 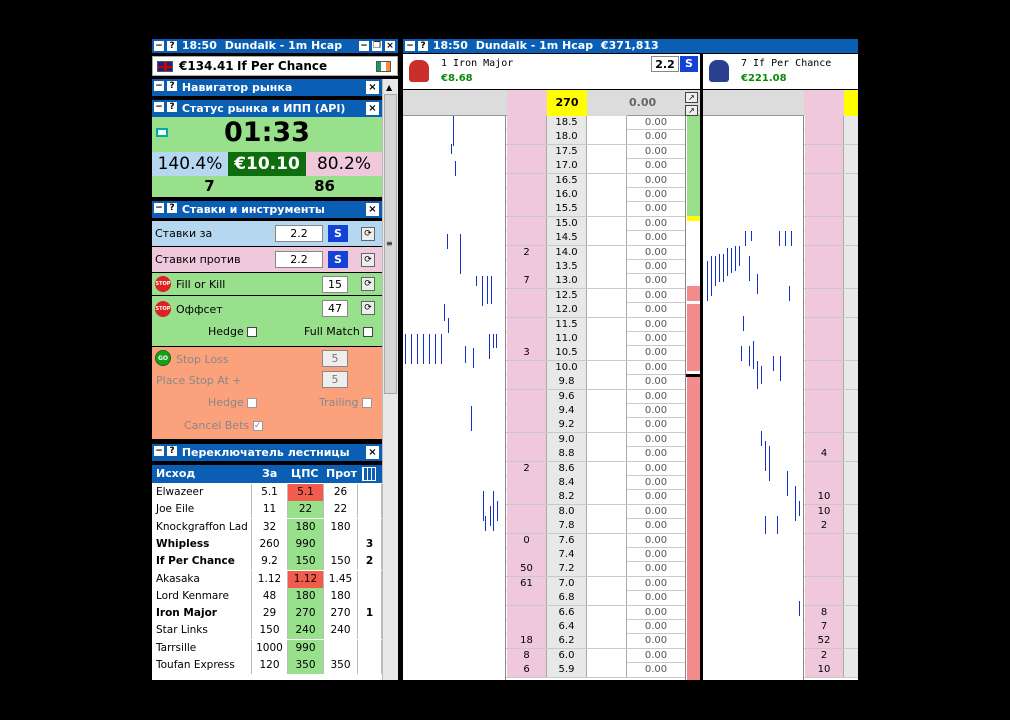 What do you see at coordinates (567, 468) in the screenshot?
I see `price-cell: 8.6` at bounding box center [567, 468].